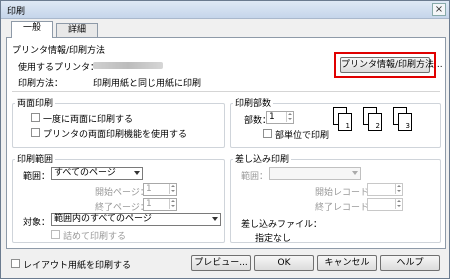  I want to click on start-page-spinner: 1, so click(160, 189).